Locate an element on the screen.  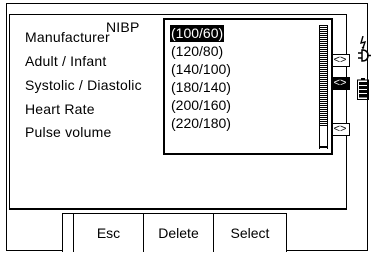
pulse-volume-selector-button: <> is located at coordinates (340, 129).